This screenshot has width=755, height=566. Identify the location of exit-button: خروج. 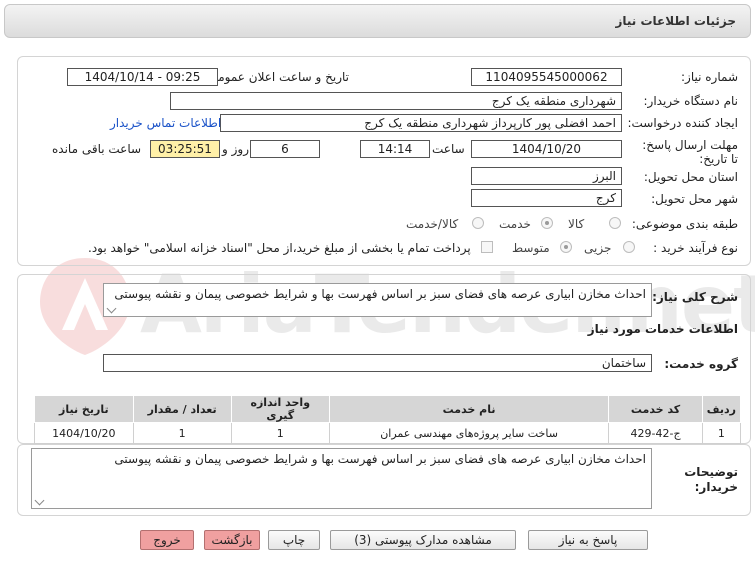
(167, 540).